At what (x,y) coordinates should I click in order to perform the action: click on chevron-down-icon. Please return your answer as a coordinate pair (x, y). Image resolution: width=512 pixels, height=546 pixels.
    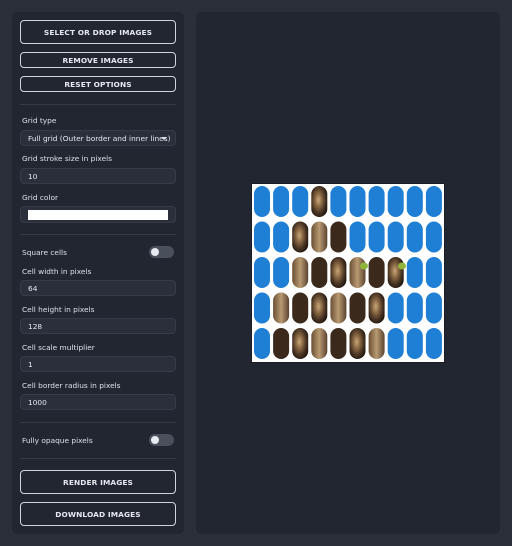
    Looking at the image, I should click on (164, 138).